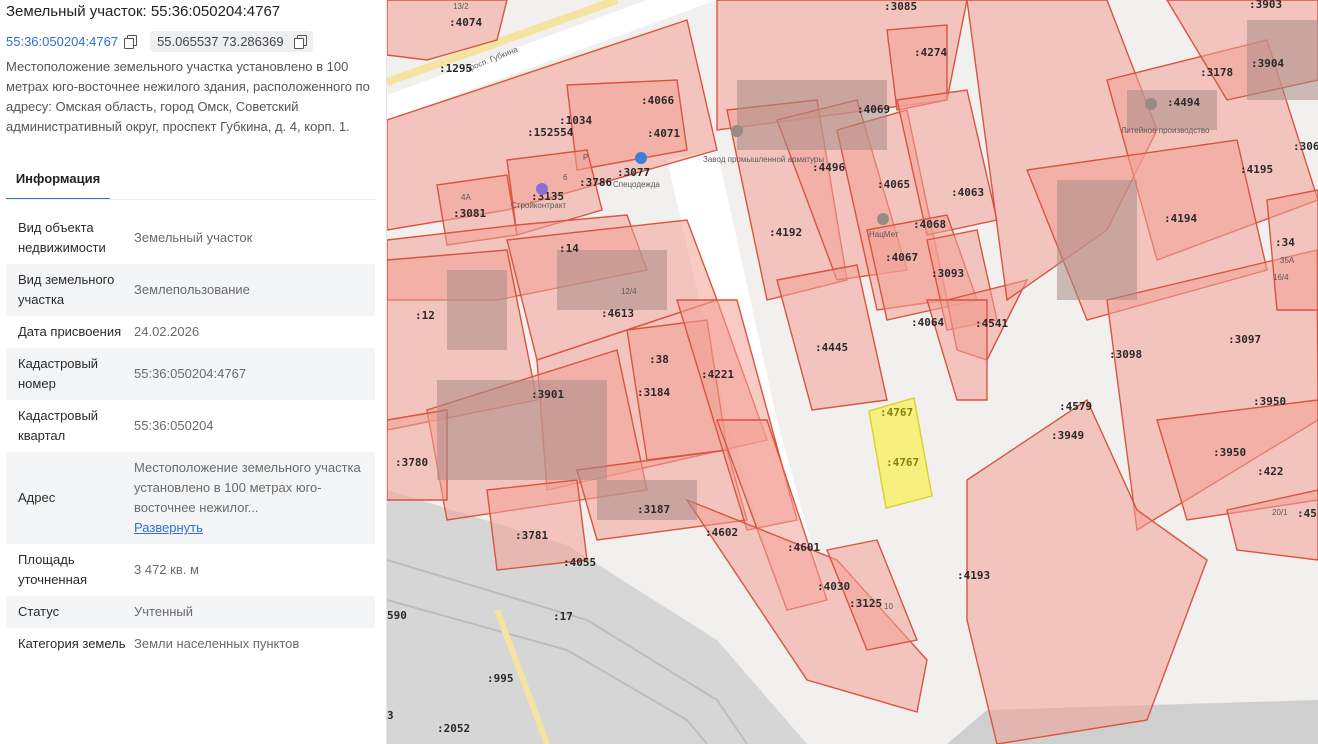  Describe the element at coordinates (167, 331) in the screenshot. I see `property-value: 24.02.2026` at that location.